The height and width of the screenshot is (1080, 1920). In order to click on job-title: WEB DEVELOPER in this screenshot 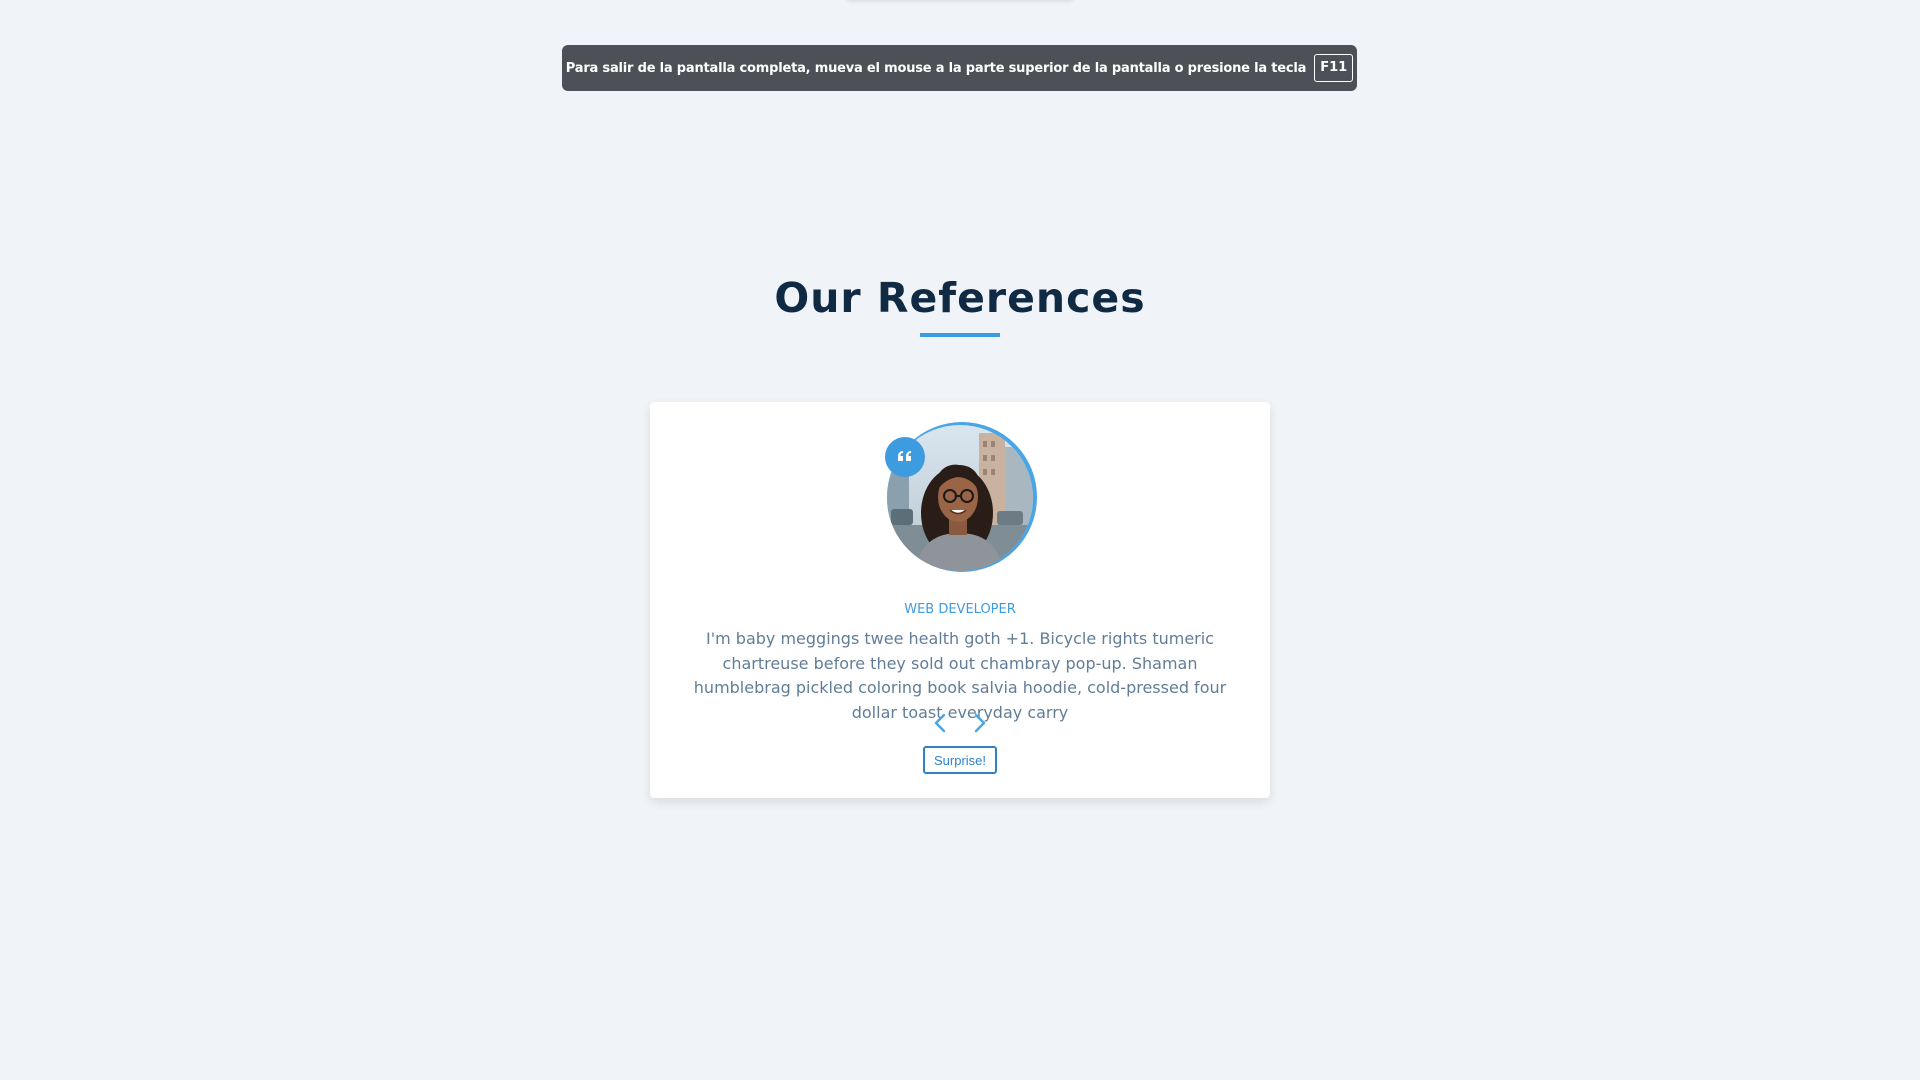, I will do `click(960, 609)`.